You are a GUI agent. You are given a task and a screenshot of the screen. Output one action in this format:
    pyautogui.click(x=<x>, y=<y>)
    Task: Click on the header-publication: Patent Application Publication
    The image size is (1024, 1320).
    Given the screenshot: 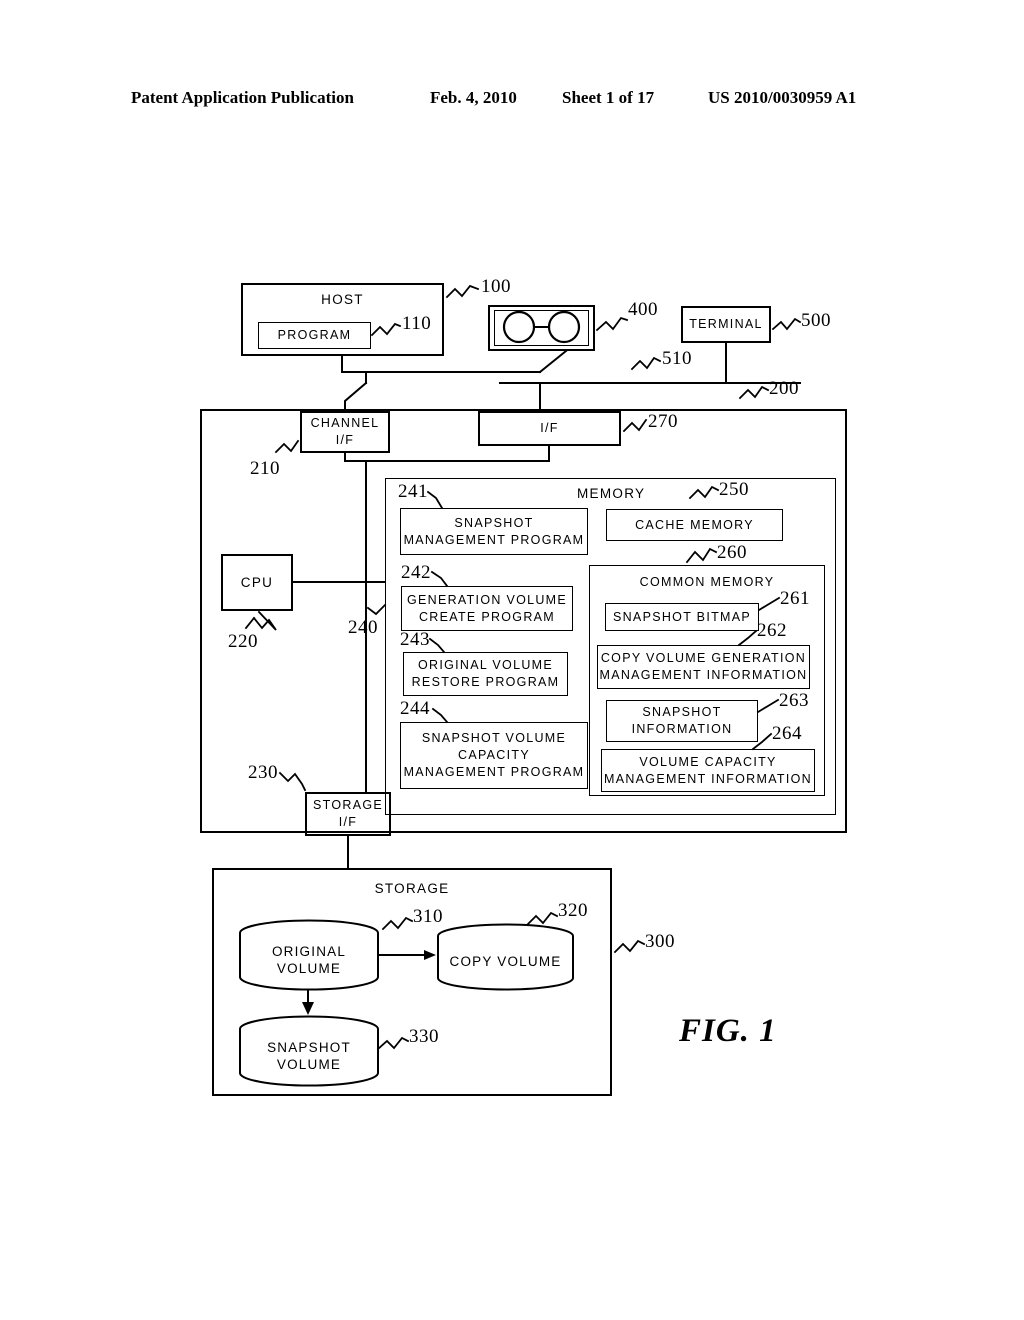 What is the action you would take?
    pyautogui.click(x=242, y=97)
    